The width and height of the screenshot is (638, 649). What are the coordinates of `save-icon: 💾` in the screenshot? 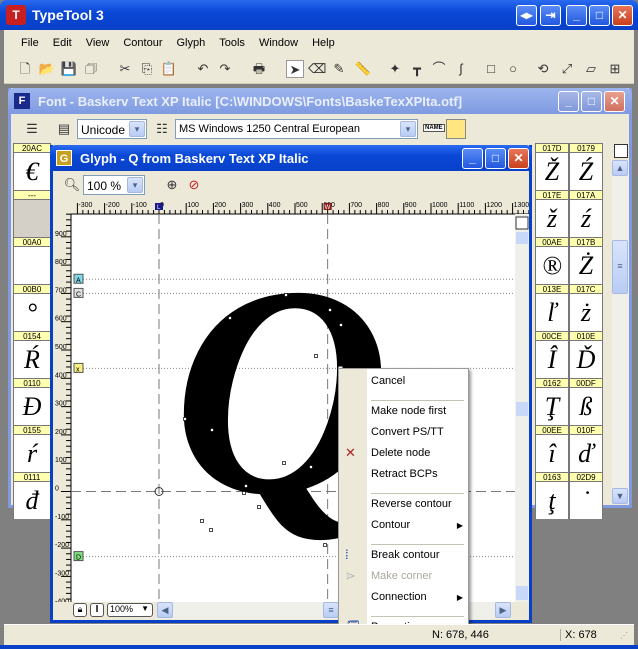 It's located at (69, 69).